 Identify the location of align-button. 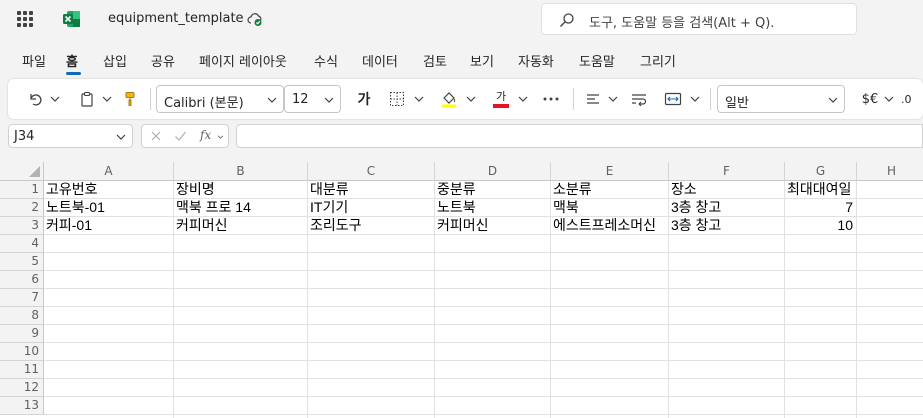
(593, 99).